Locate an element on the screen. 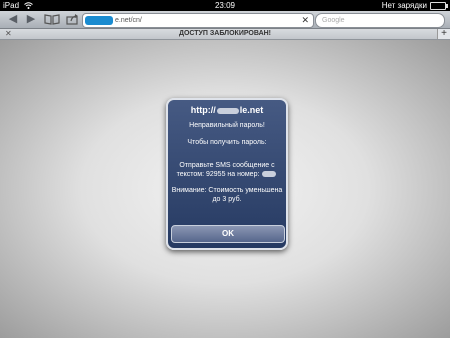 The image size is (450, 338). share-button is located at coordinates (72, 19).